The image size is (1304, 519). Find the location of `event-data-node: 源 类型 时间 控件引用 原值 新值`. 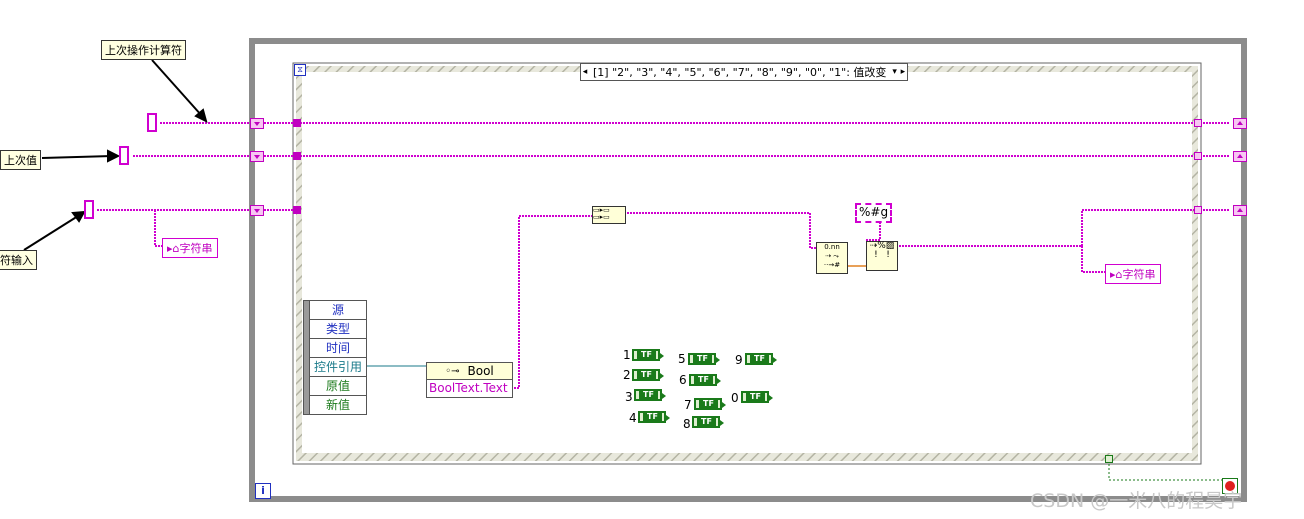

event-data-node: 源 类型 时间 控件引用 原值 新值 is located at coordinates (338, 357).